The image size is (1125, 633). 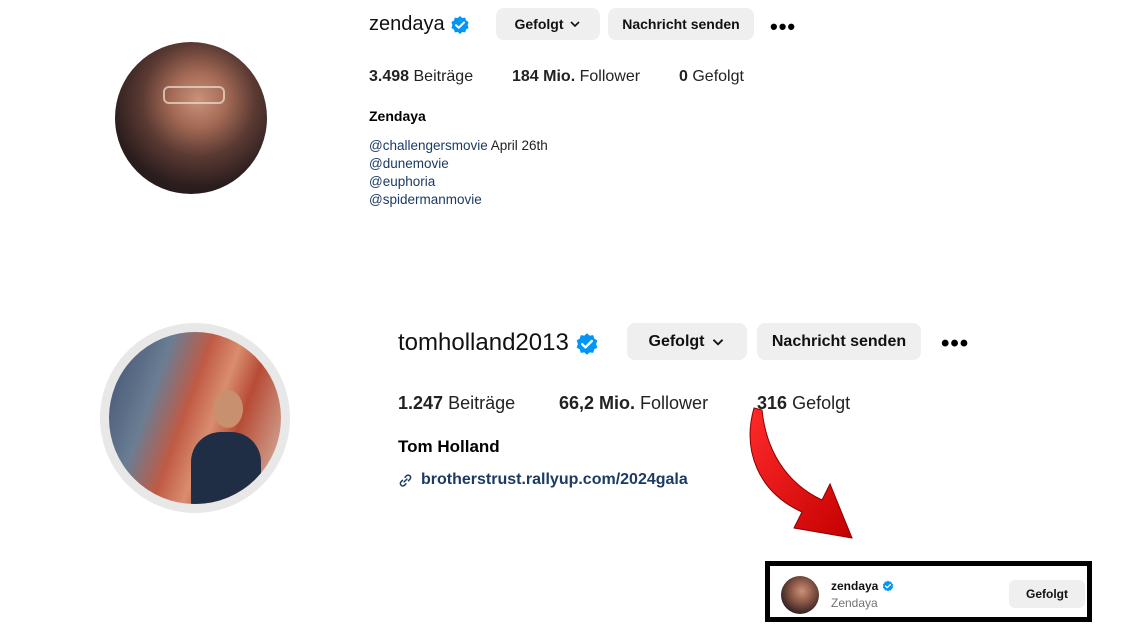 What do you see at coordinates (195, 418) in the screenshot?
I see `profile-avatar-tomholland` at bounding box center [195, 418].